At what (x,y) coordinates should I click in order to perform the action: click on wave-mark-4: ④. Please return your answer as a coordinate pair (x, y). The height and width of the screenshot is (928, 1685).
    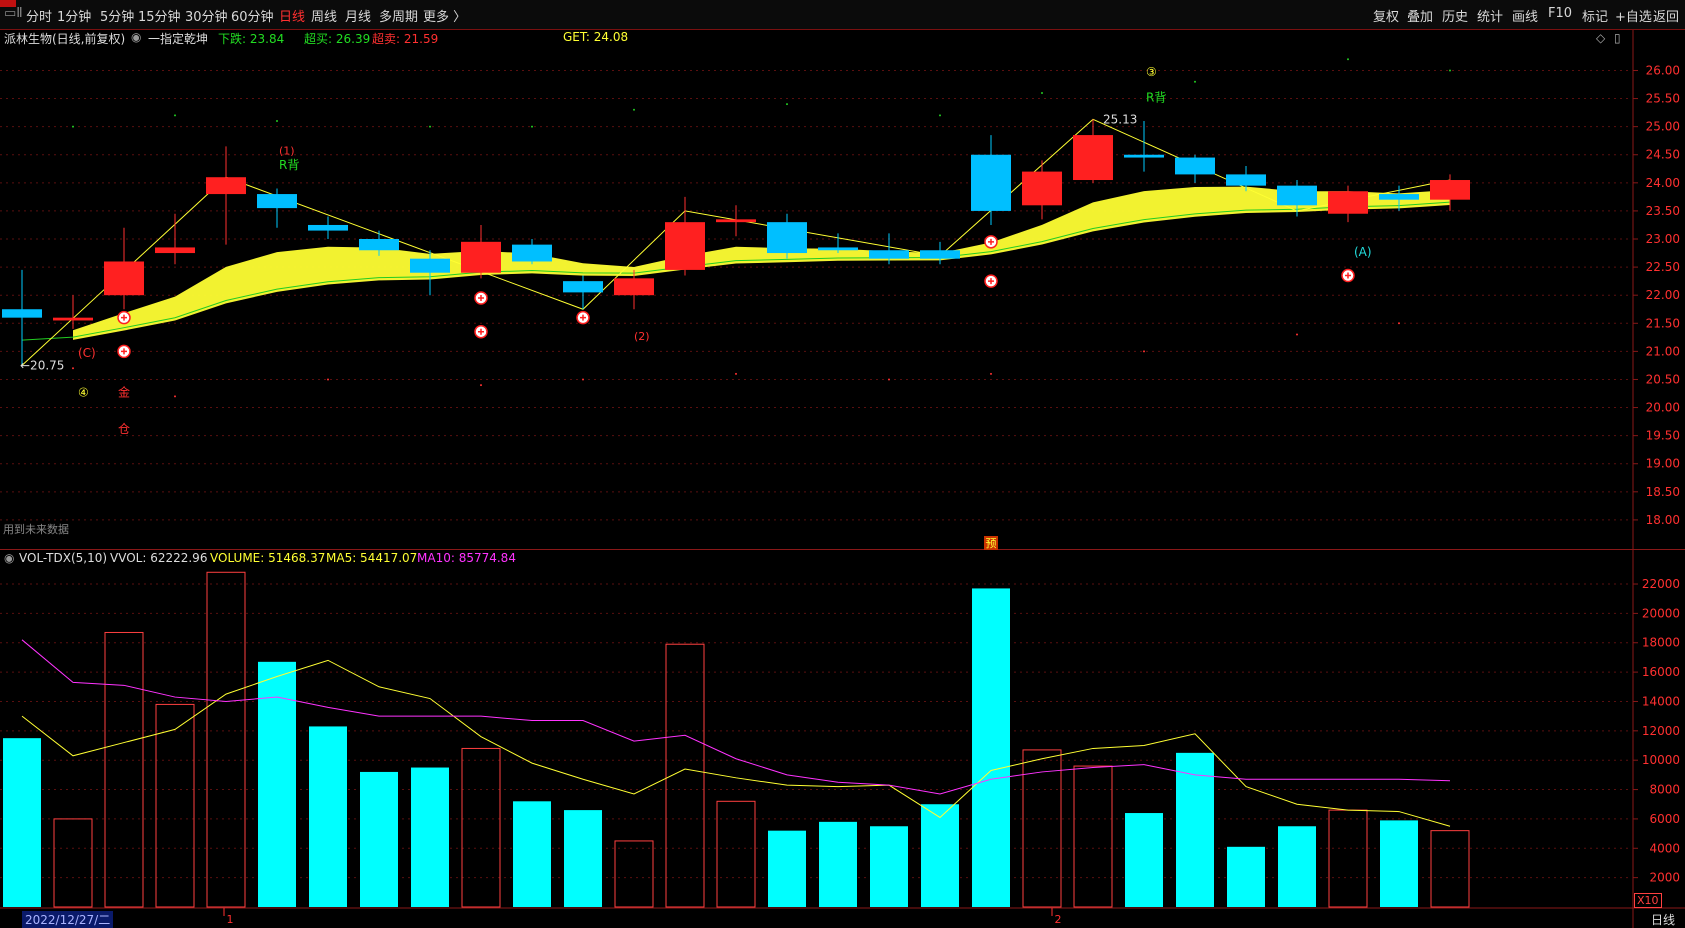
    Looking at the image, I should click on (83, 392).